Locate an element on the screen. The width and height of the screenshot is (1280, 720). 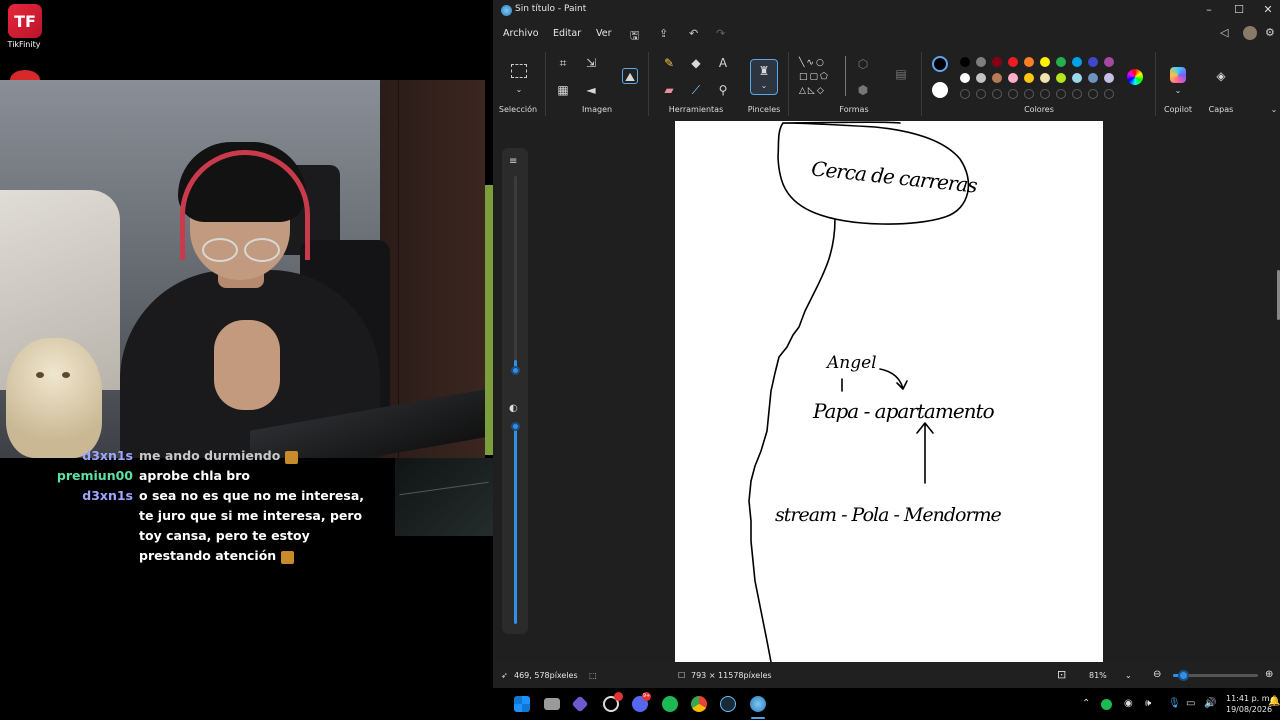
share-icon: ⇪ is located at coordinates (663, 33).